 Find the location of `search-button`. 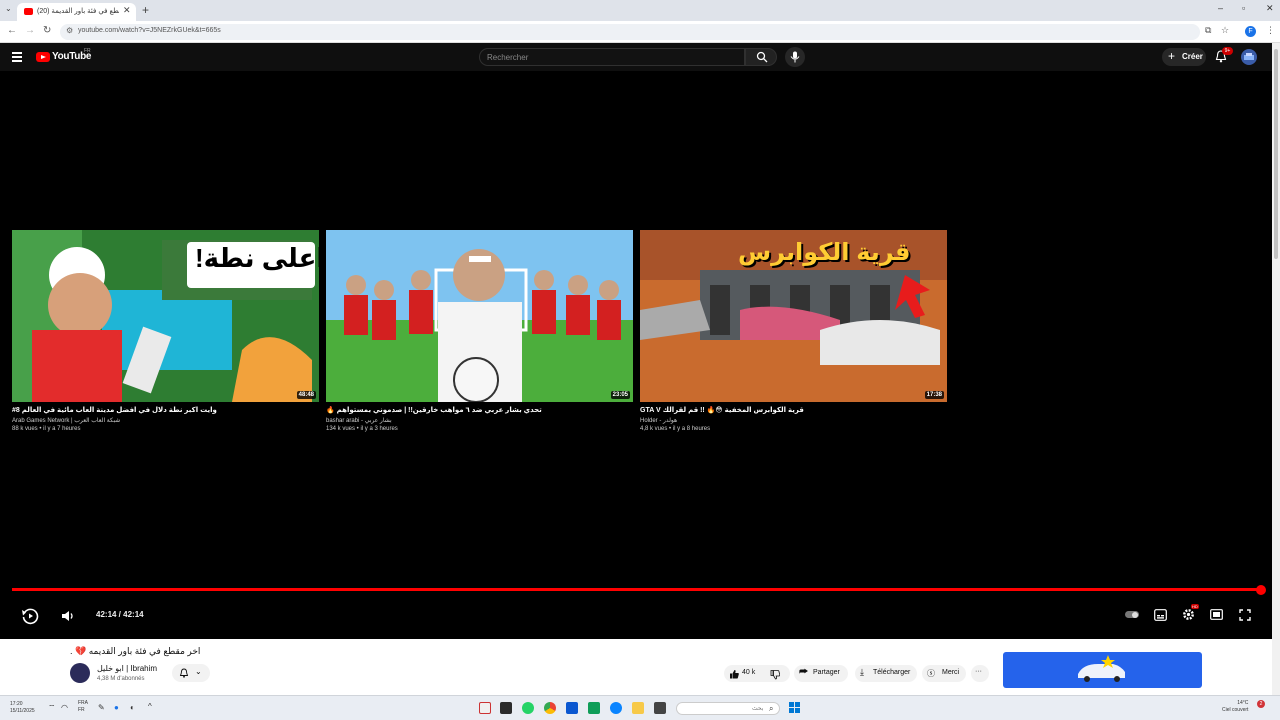

search-button is located at coordinates (761, 57).